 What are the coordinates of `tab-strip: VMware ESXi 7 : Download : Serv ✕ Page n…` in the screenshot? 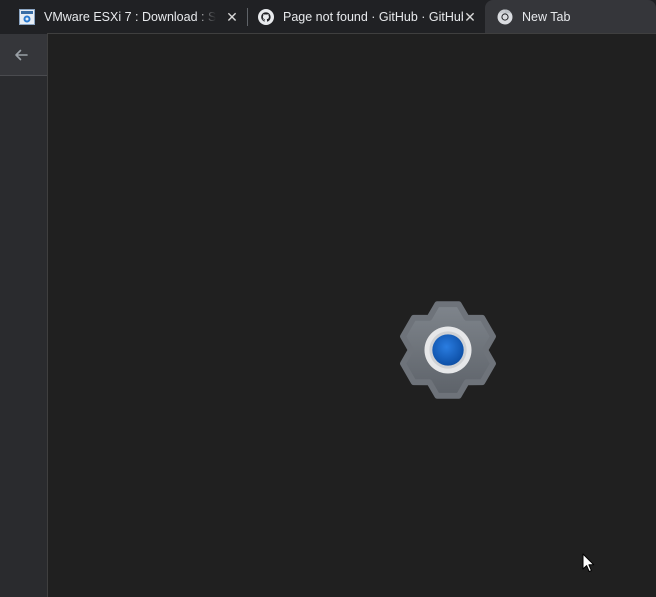 It's located at (328, 17).